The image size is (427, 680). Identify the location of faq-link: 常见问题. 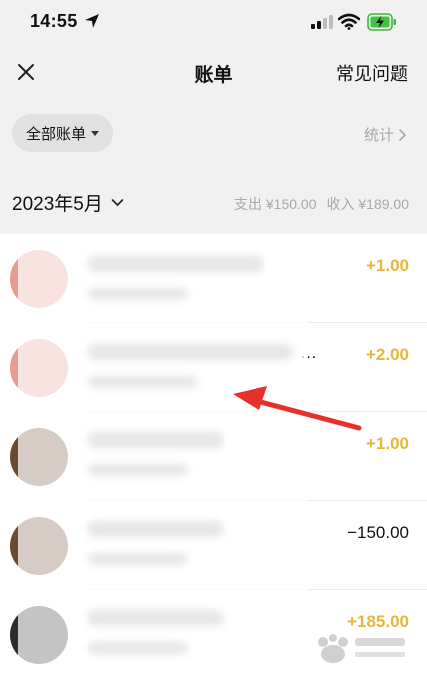
(372, 73).